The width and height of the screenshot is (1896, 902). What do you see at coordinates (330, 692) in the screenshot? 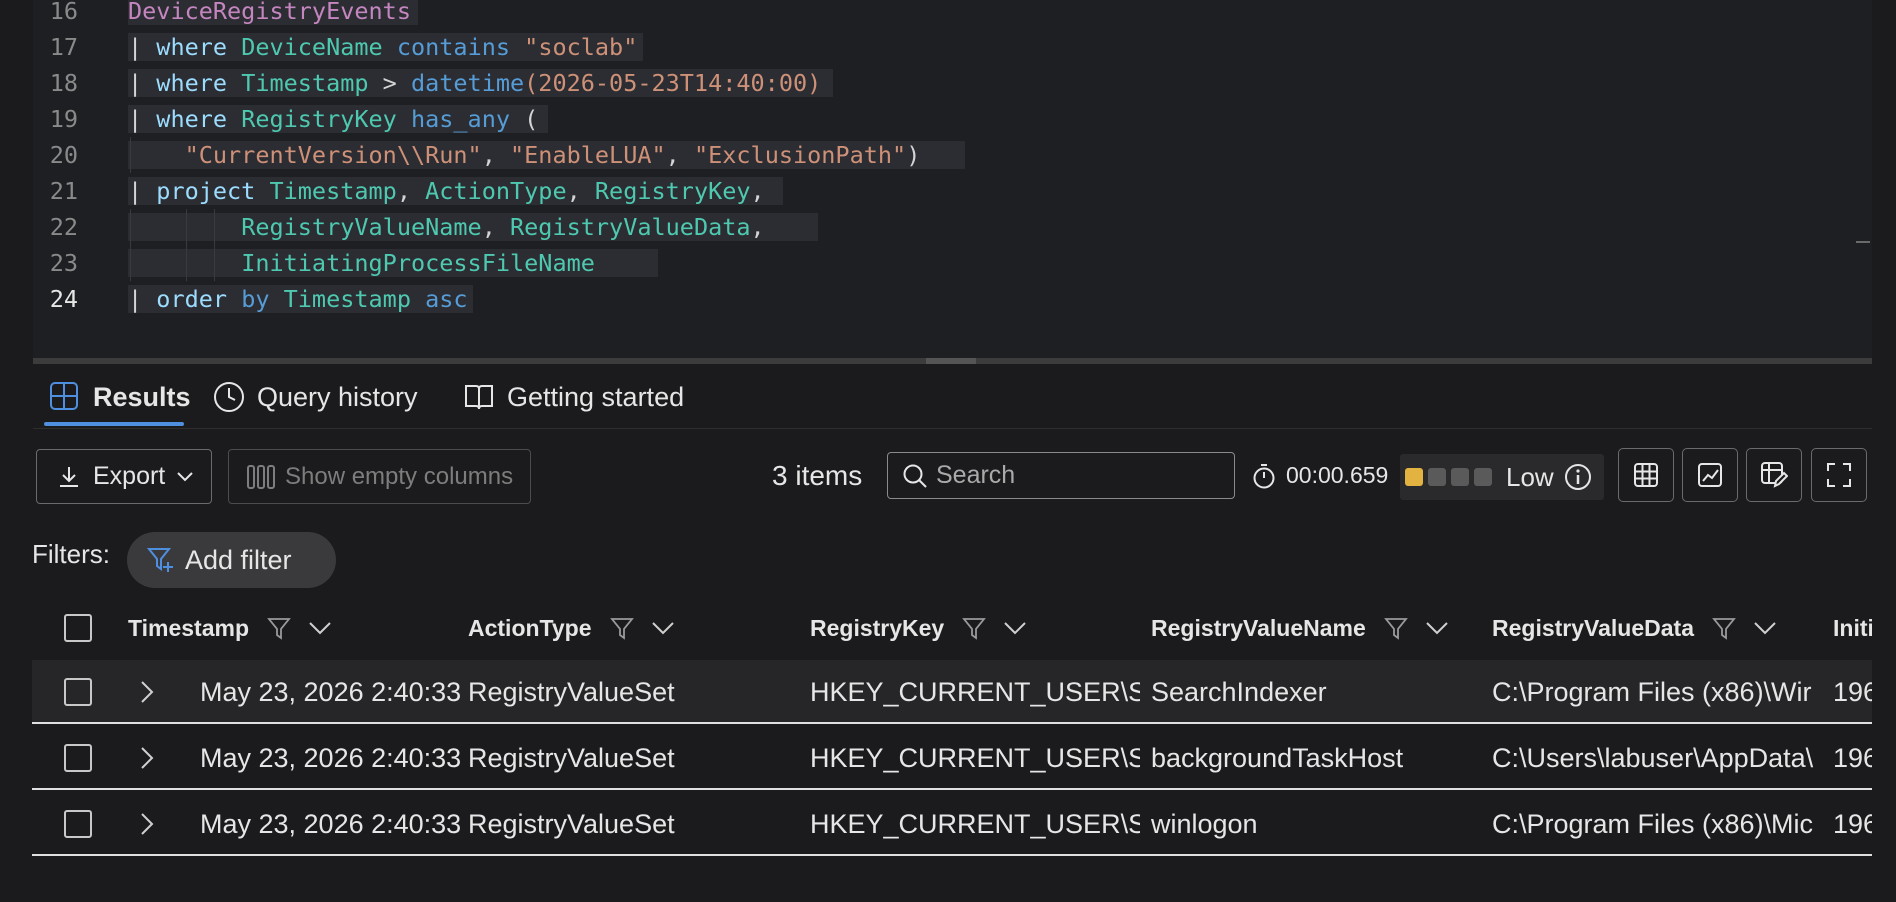
I see `table-cell: May 23, 2026 2:40:33` at bounding box center [330, 692].